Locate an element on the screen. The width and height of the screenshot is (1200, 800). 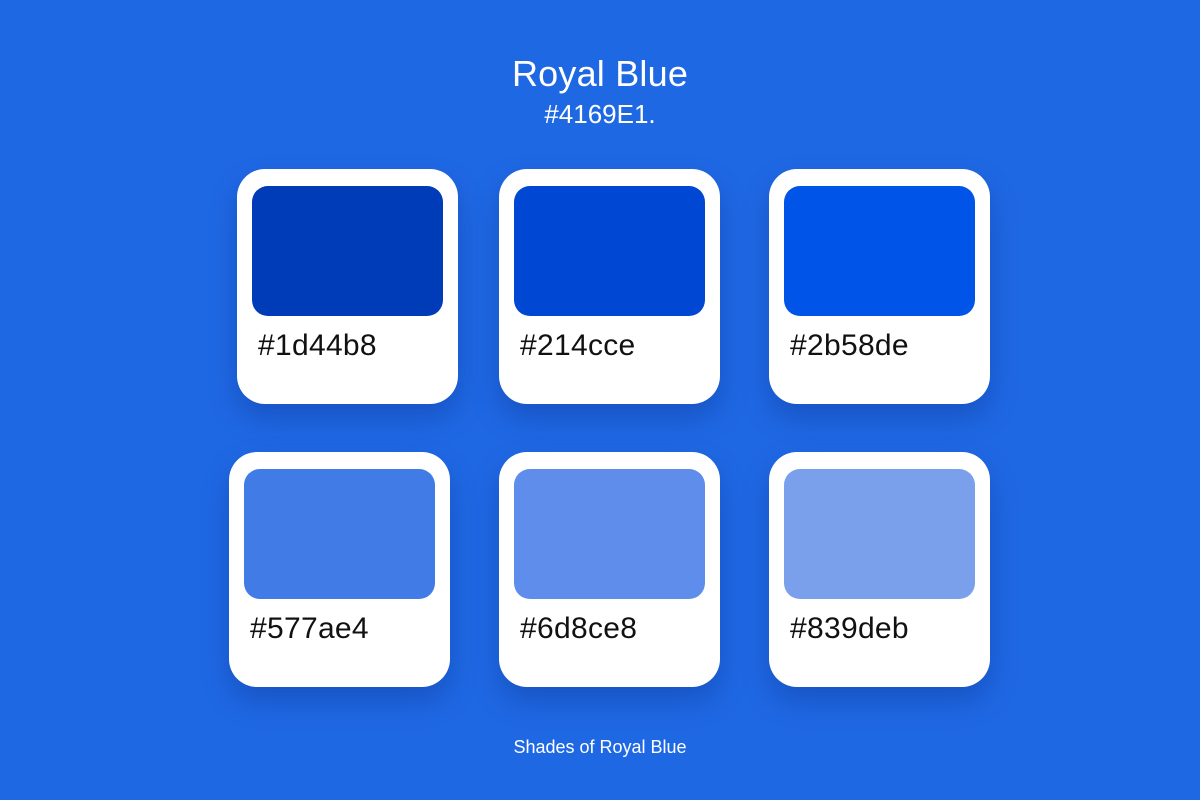
color-hex-label: #577ae4 is located at coordinates (309, 628).